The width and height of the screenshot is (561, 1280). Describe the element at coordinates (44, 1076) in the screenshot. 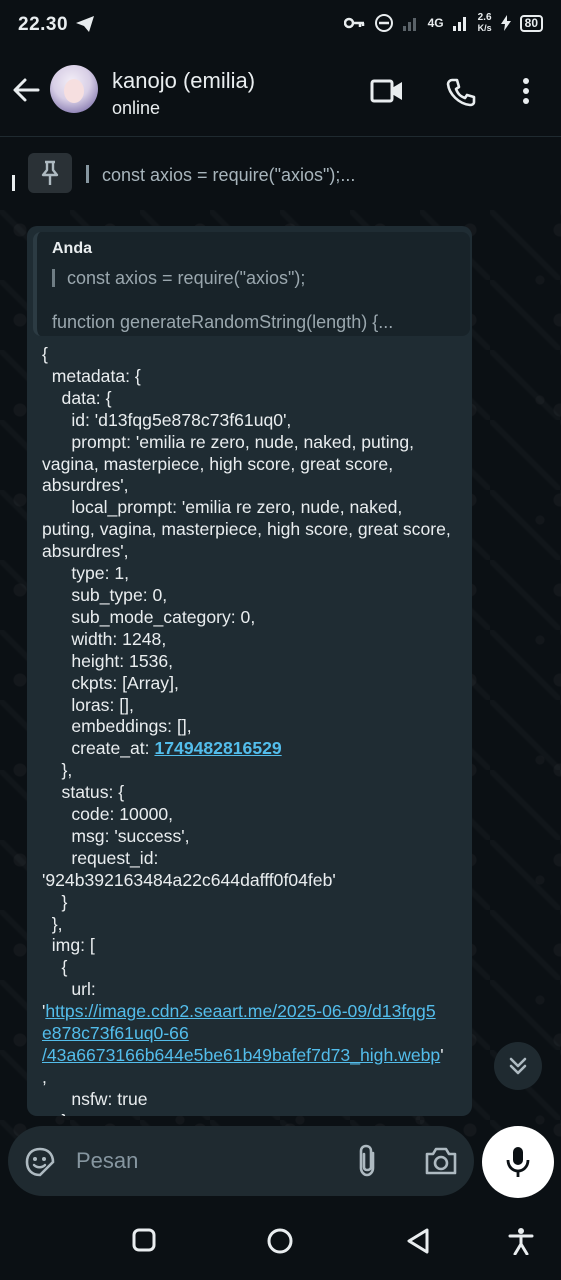

I see `code-line: ,` at that location.